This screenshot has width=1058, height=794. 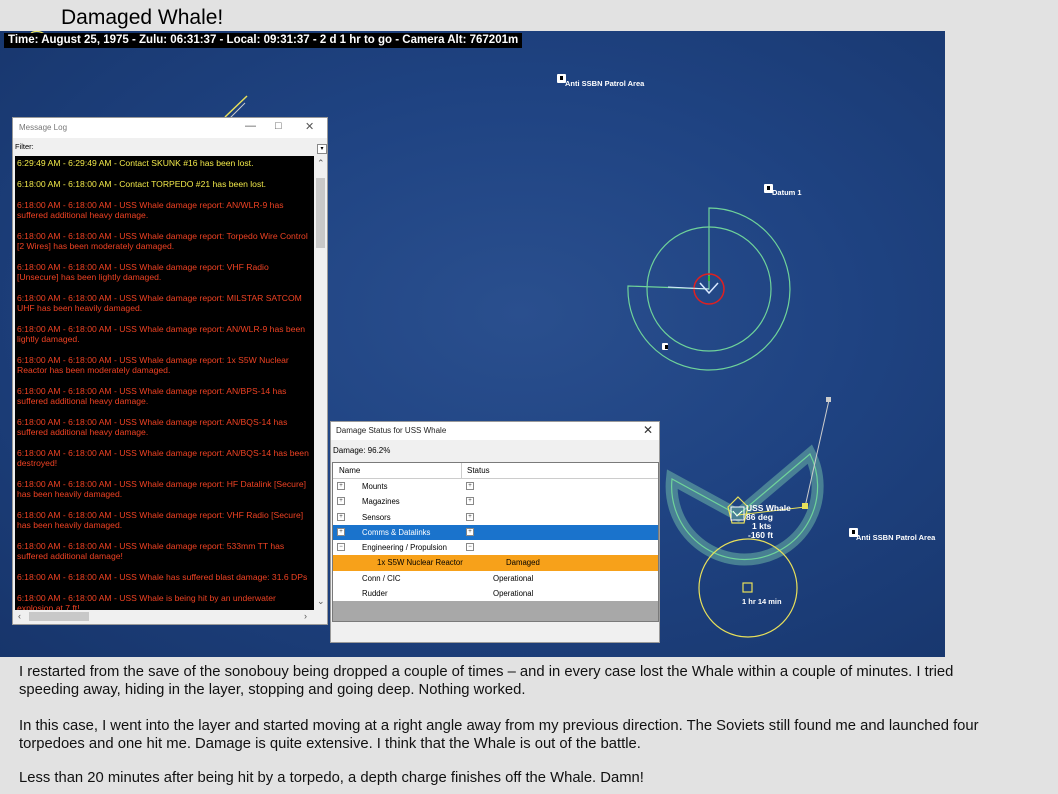 I want to click on scroll-thumb, so click(x=320, y=213).